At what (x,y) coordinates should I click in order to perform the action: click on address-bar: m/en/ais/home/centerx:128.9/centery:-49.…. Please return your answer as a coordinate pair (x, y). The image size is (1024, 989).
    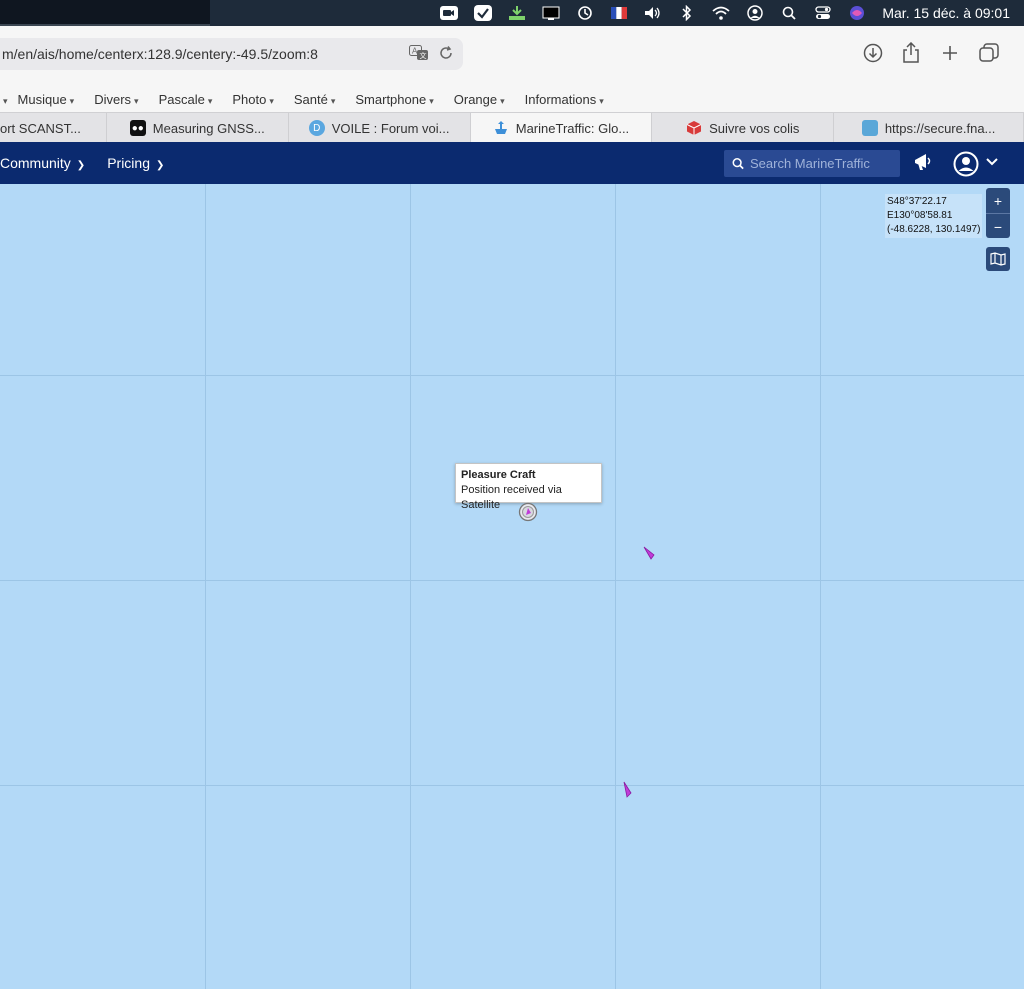
    Looking at the image, I should click on (231, 54).